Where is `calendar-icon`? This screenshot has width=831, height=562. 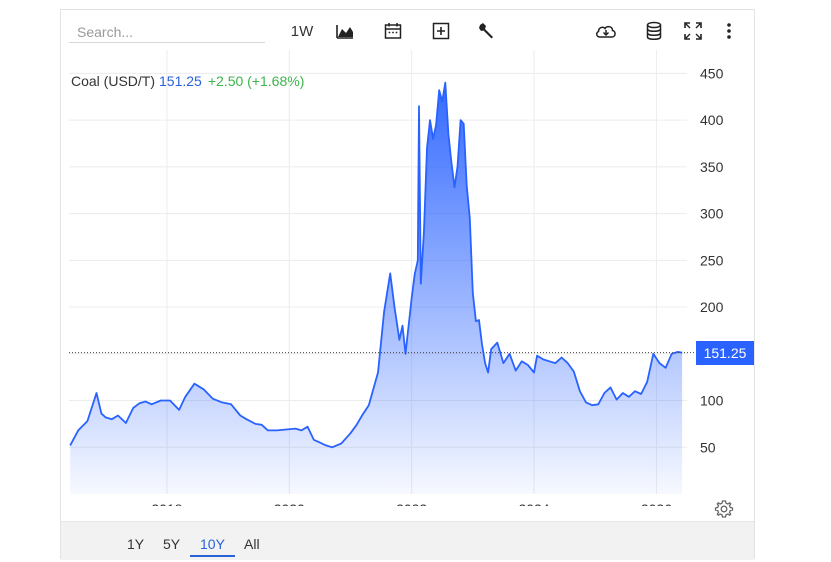
calendar-icon is located at coordinates (393, 31).